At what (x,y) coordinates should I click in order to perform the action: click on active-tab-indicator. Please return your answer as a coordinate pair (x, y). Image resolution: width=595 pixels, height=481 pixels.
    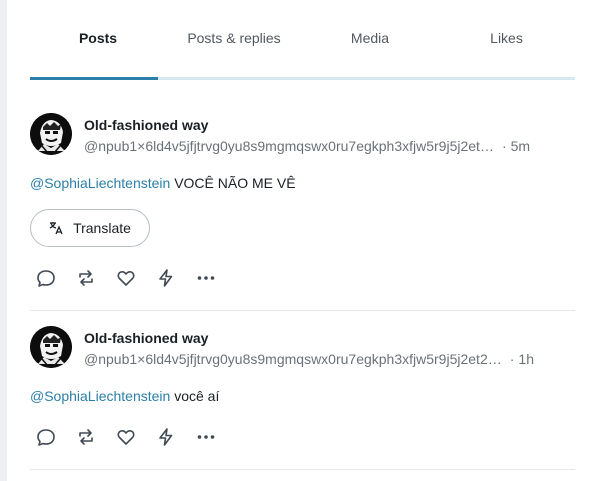
    Looking at the image, I should click on (94, 78).